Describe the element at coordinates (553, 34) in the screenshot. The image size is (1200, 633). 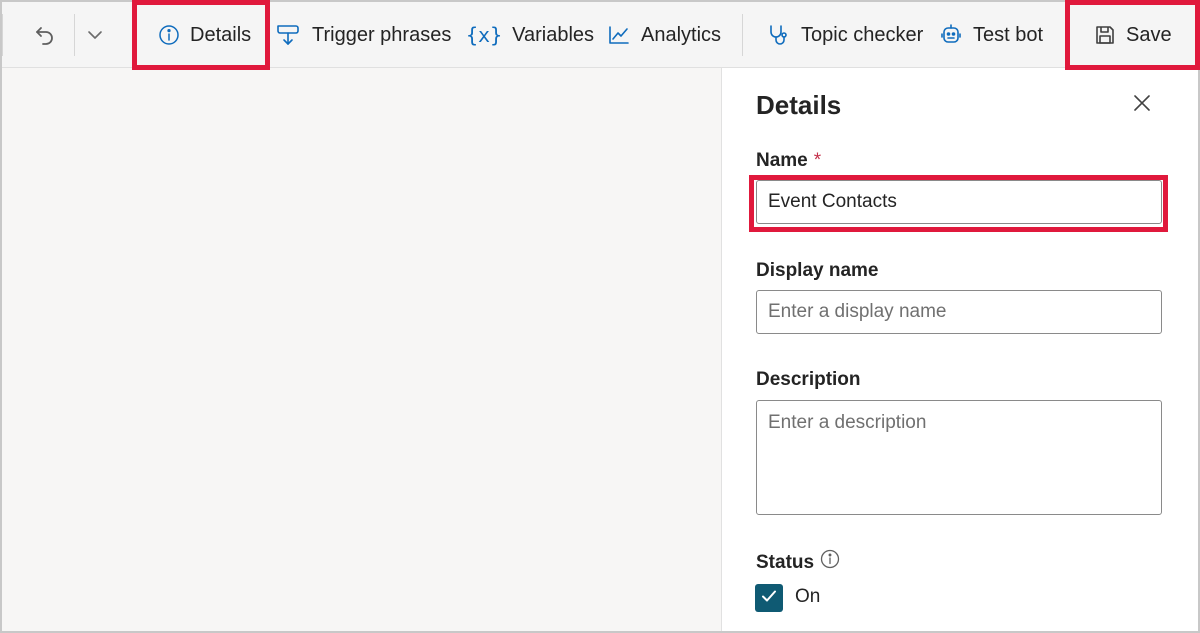
I see `variables-label: Variables` at that location.